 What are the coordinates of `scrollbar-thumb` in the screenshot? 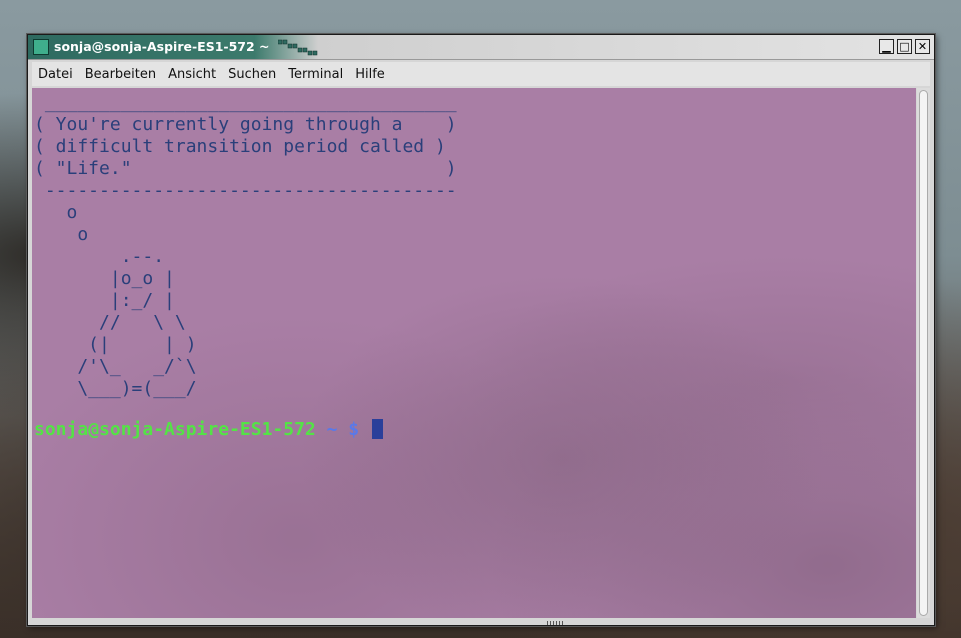 It's located at (923, 353).